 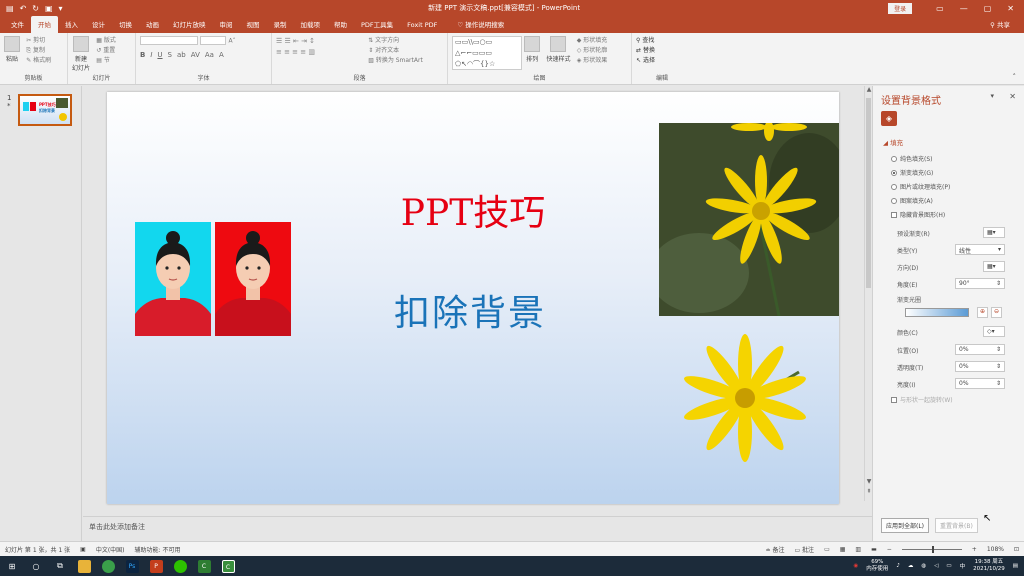 What do you see at coordinates (478, 528) in the screenshot?
I see `notes-area: 单击此处添加备注` at bounding box center [478, 528].